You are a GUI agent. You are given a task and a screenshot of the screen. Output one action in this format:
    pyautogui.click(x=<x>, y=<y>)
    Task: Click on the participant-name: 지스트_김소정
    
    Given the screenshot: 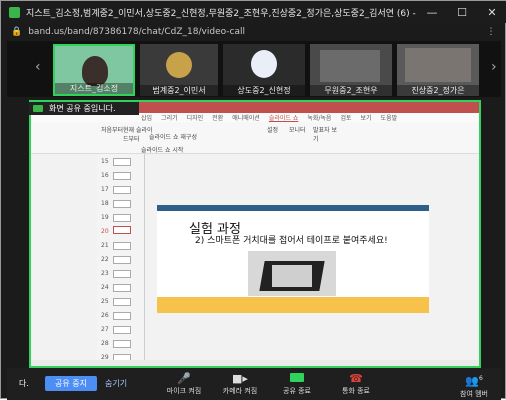 What is the action you would take?
    pyautogui.click(x=94, y=88)
    